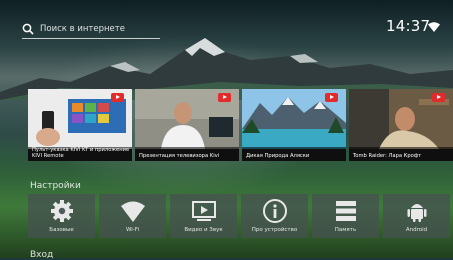 This screenshot has height=260, width=453. What do you see at coordinates (416, 230) in the screenshot?
I see `settings-tile-label: Android` at bounding box center [416, 230].